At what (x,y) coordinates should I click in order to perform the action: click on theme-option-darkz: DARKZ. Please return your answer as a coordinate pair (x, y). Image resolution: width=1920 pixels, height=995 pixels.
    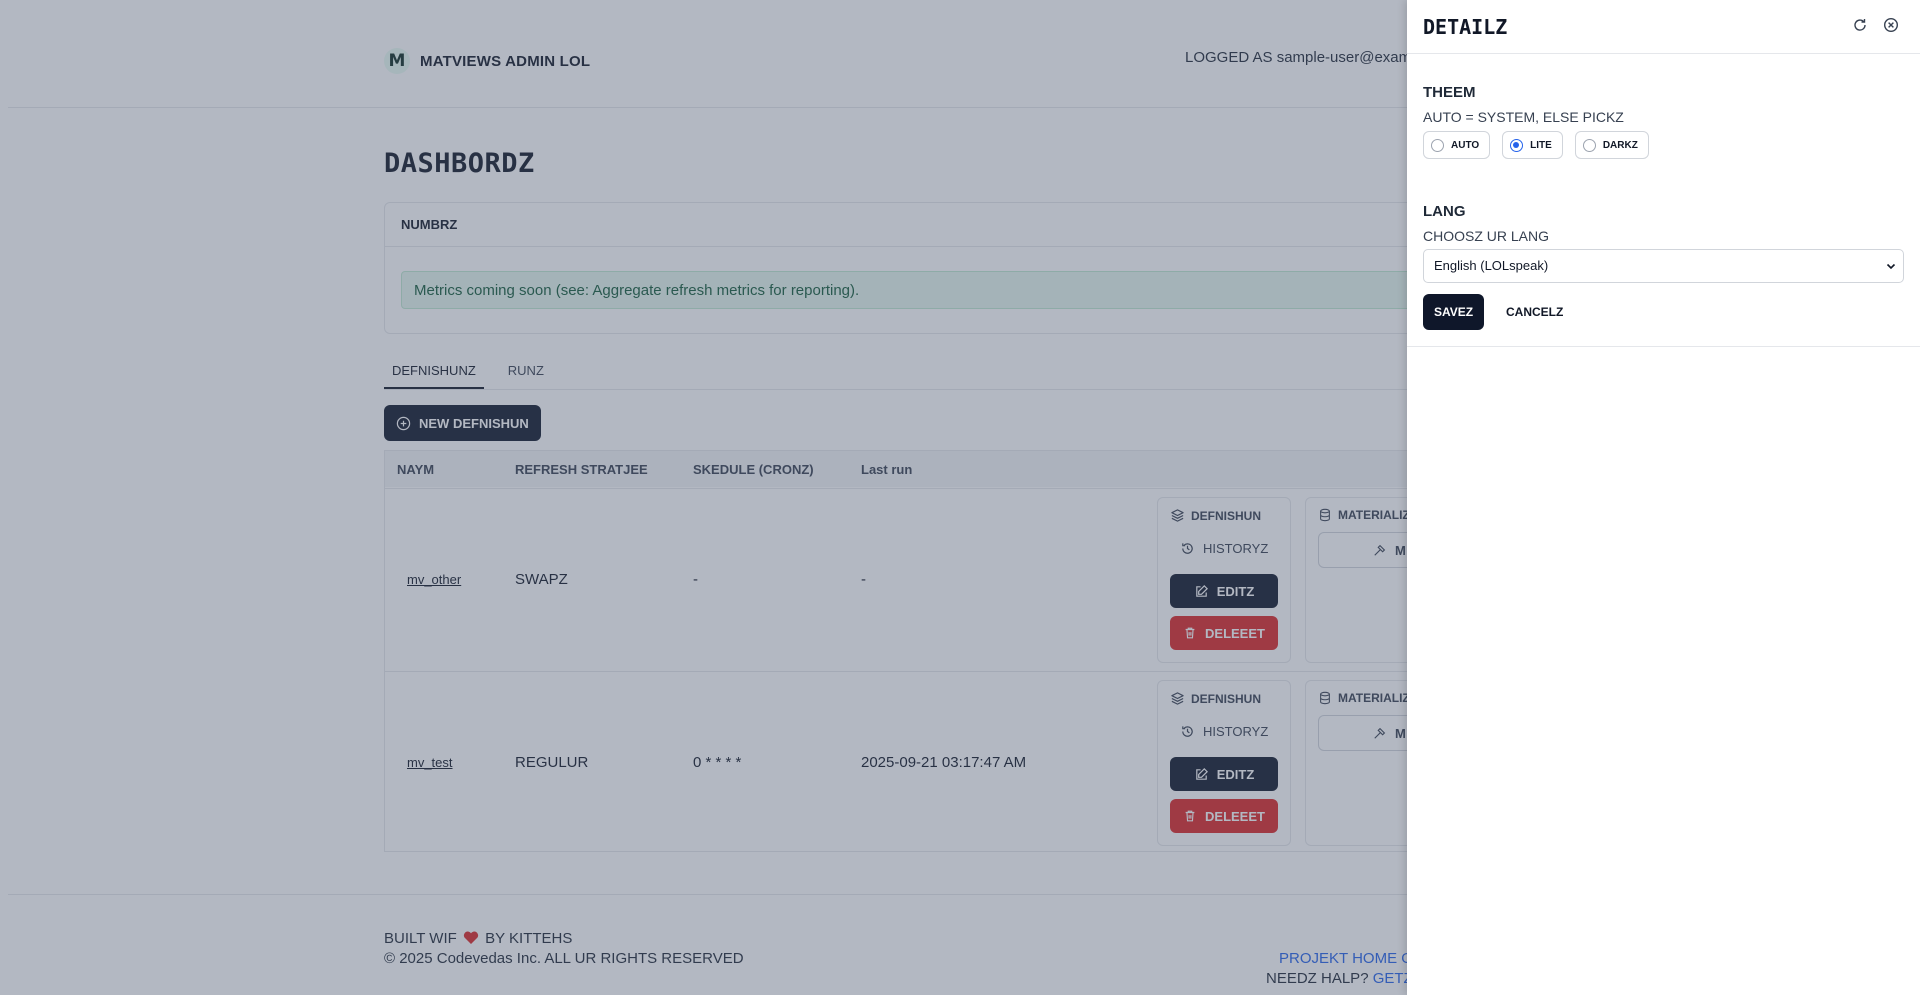
    Looking at the image, I should click on (1611, 145).